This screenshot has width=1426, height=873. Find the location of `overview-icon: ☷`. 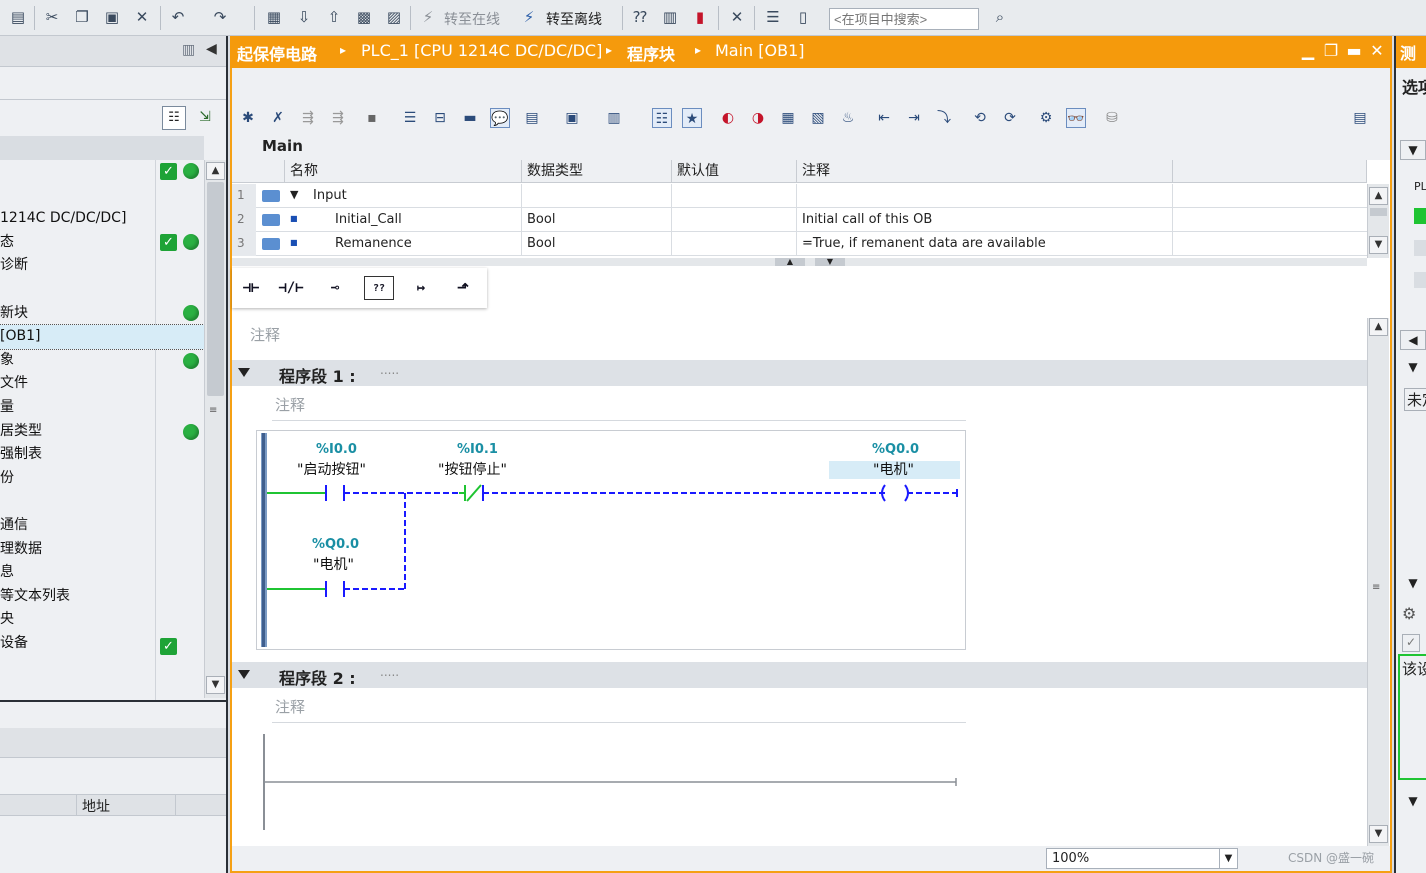

overview-icon: ☷ is located at coordinates (174, 118).